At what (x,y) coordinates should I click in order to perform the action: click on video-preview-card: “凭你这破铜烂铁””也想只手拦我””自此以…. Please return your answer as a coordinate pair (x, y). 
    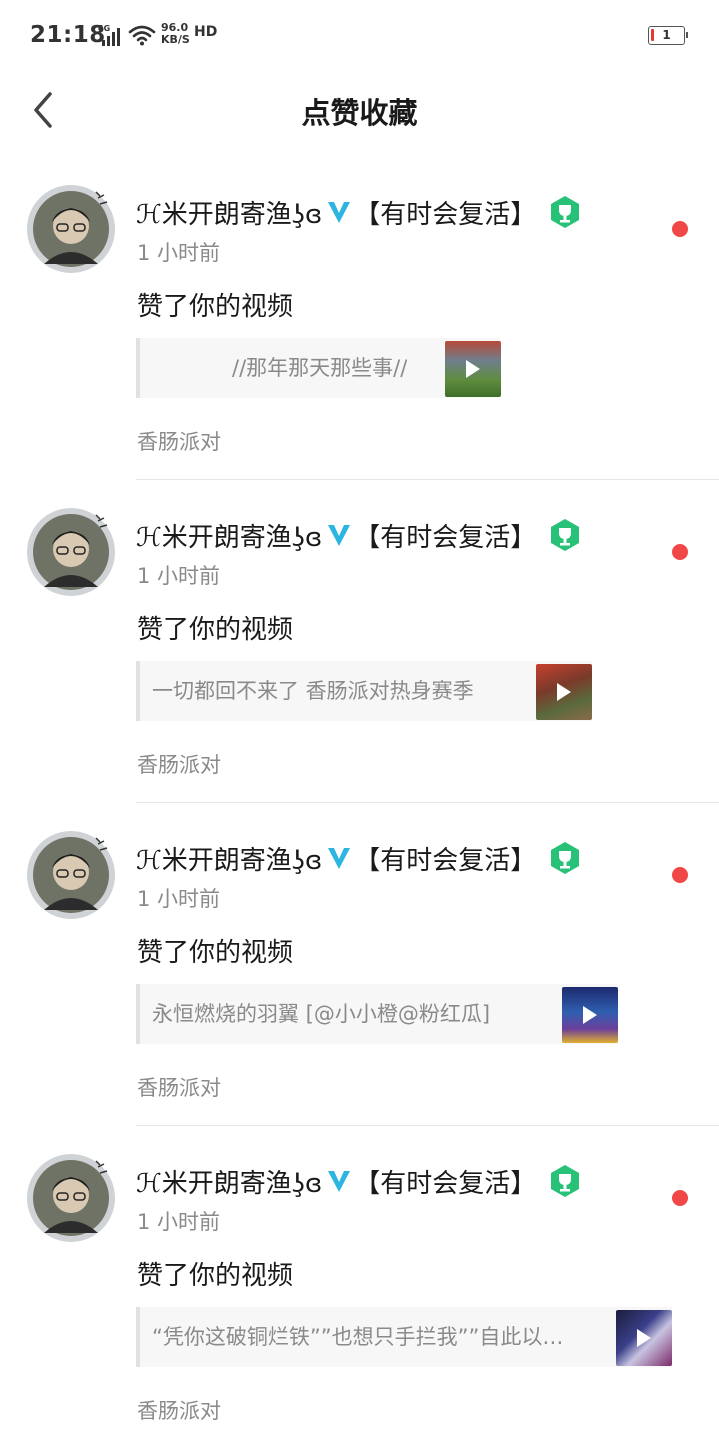
    Looking at the image, I should click on (404, 1337).